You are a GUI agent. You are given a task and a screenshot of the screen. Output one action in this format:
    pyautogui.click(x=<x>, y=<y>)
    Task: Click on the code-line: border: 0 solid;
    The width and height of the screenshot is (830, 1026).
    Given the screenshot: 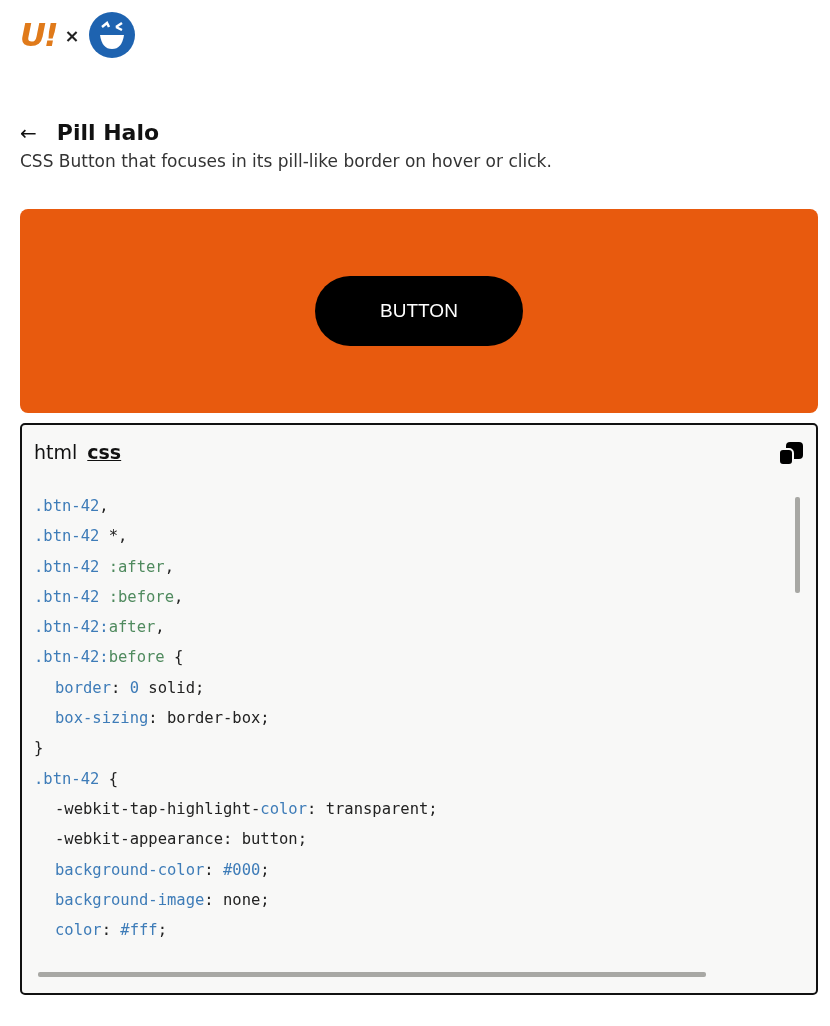 What is the action you would take?
    pyautogui.click(x=130, y=688)
    